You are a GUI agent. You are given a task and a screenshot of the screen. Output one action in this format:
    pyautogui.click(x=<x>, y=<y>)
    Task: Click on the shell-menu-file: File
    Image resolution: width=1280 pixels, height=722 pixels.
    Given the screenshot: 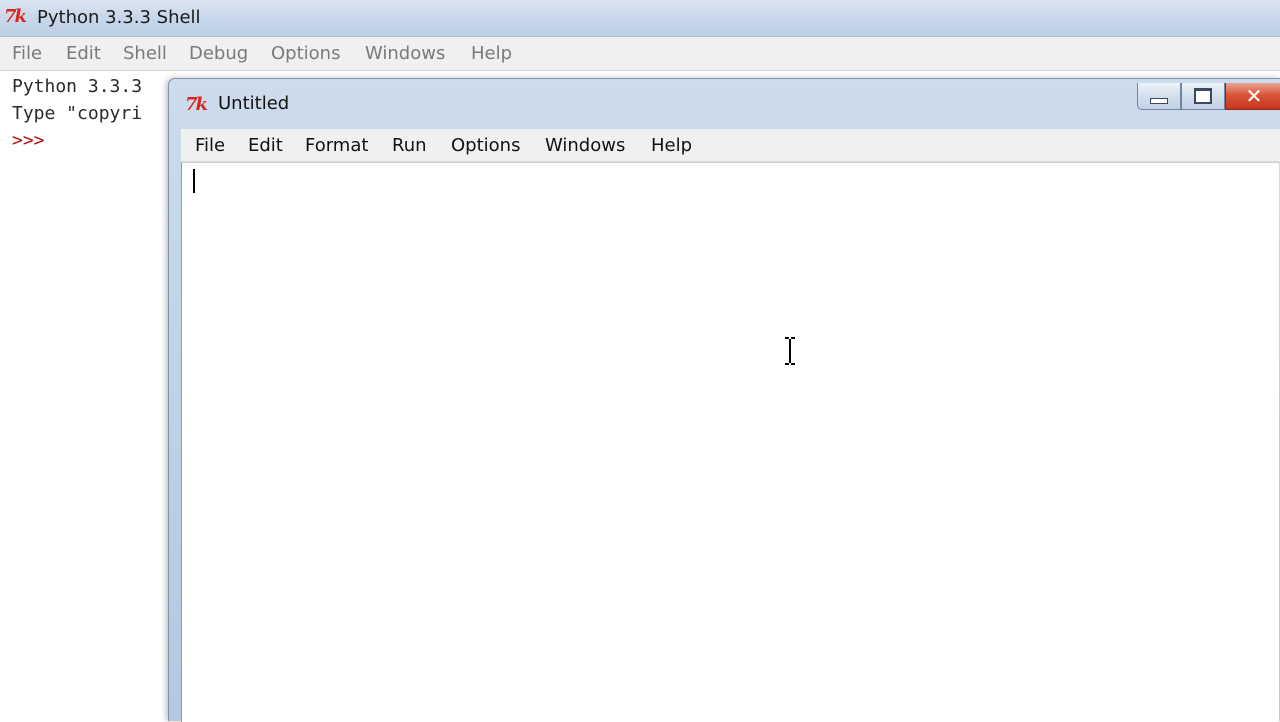 What is the action you would take?
    pyautogui.click(x=27, y=53)
    